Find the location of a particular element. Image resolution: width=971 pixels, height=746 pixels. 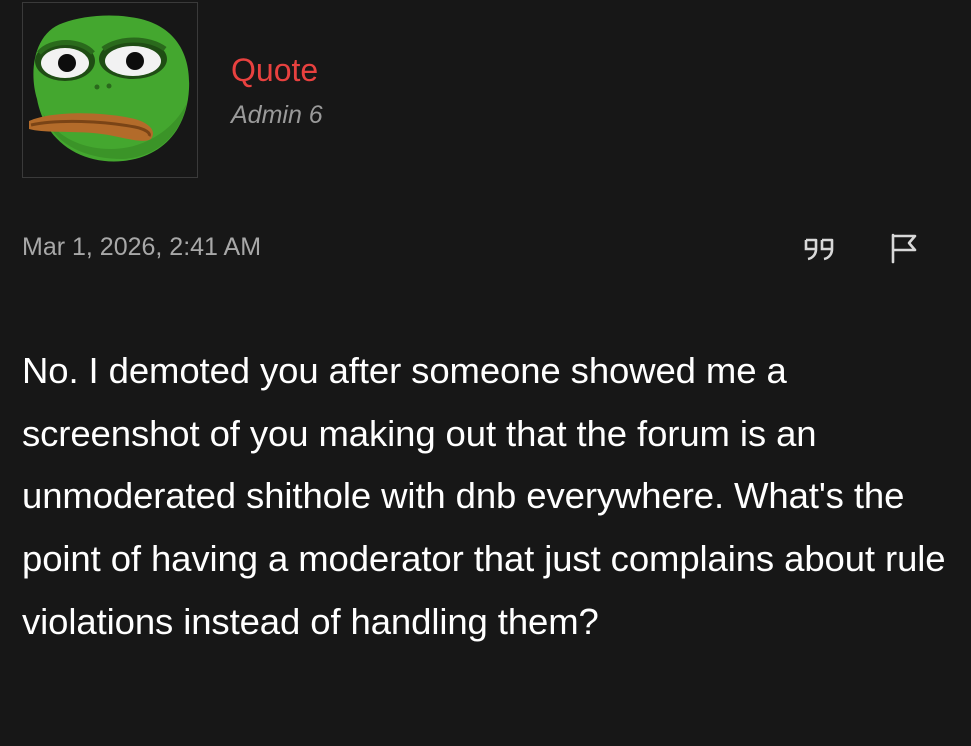

avatar is located at coordinates (110, 90).